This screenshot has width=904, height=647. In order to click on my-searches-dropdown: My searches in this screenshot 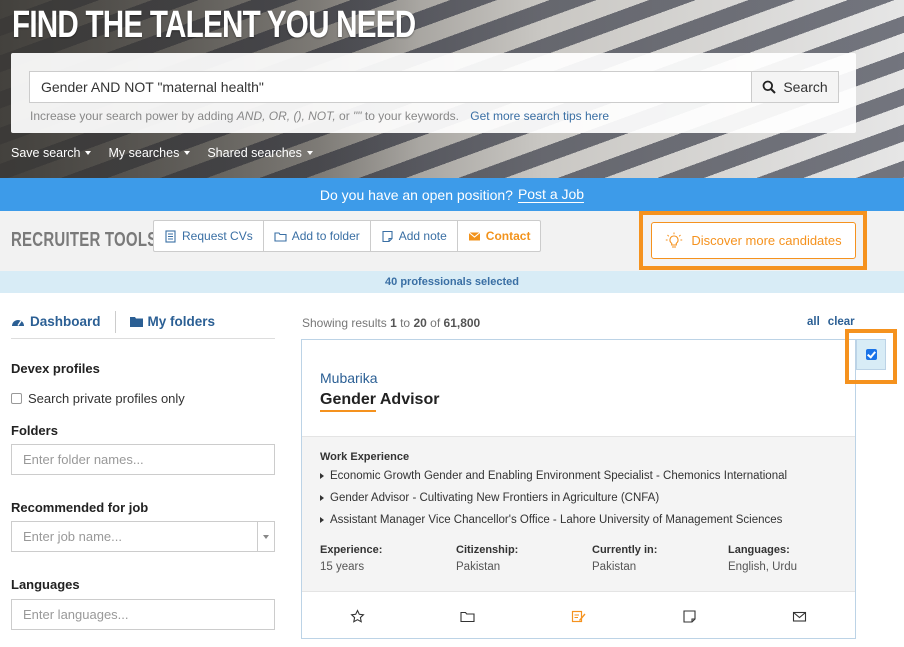, I will do `click(149, 153)`.